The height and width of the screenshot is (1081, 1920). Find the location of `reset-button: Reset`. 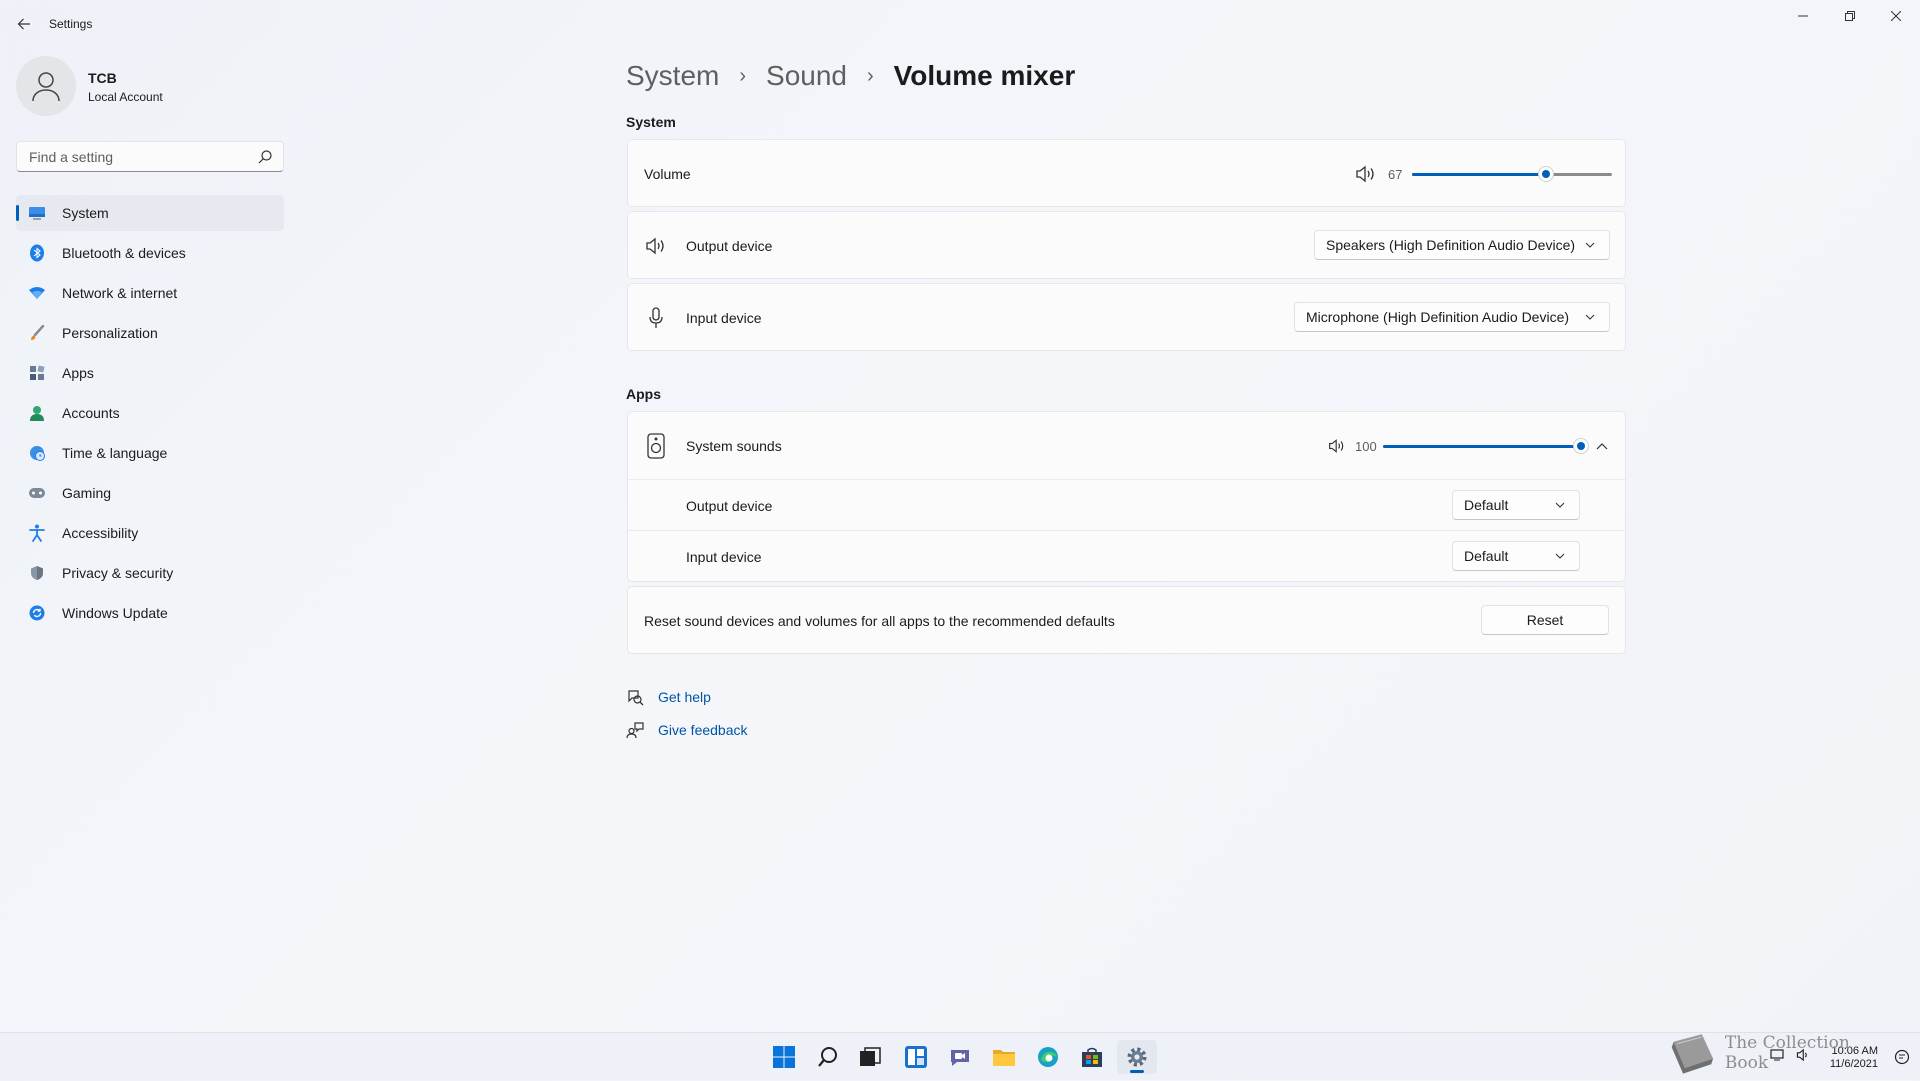

reset-button: Reset is located at coordinates (1545, 620).